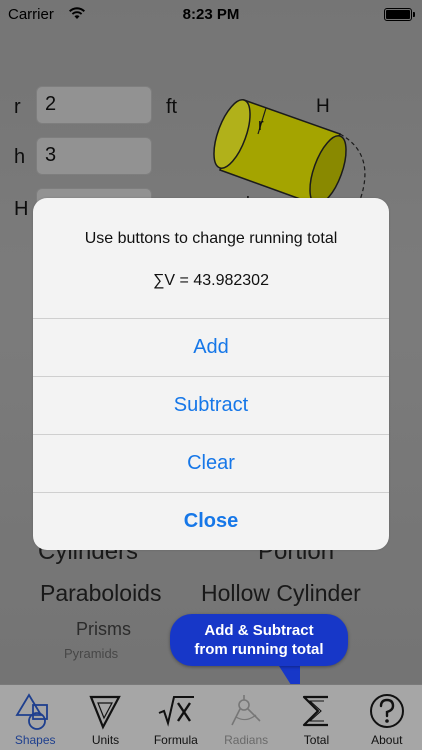  Describe the element at coordinates (211, 405) in the screenshot. I see `subtract-button: Subtract` at that location.